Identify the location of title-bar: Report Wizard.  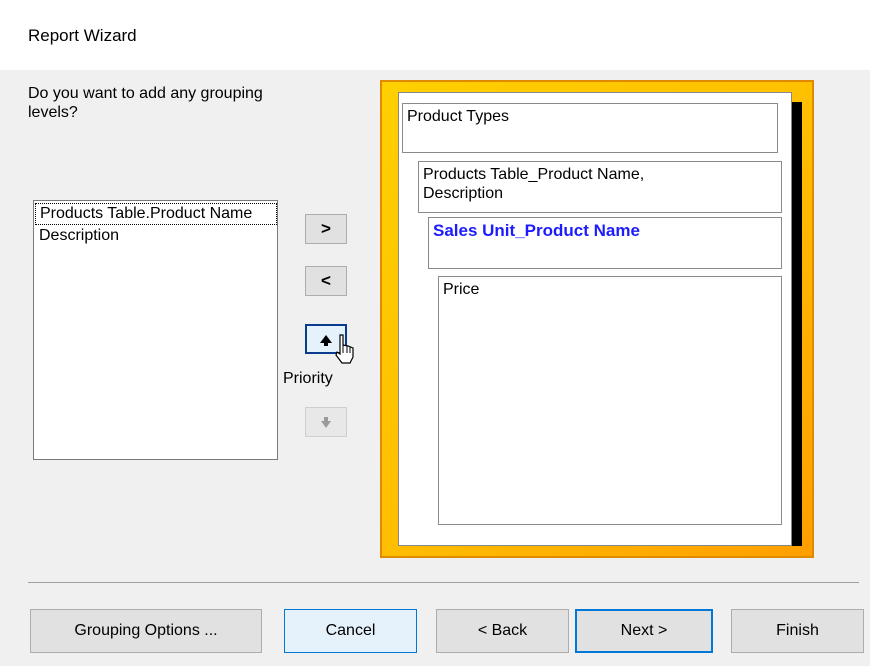
(435, 35).